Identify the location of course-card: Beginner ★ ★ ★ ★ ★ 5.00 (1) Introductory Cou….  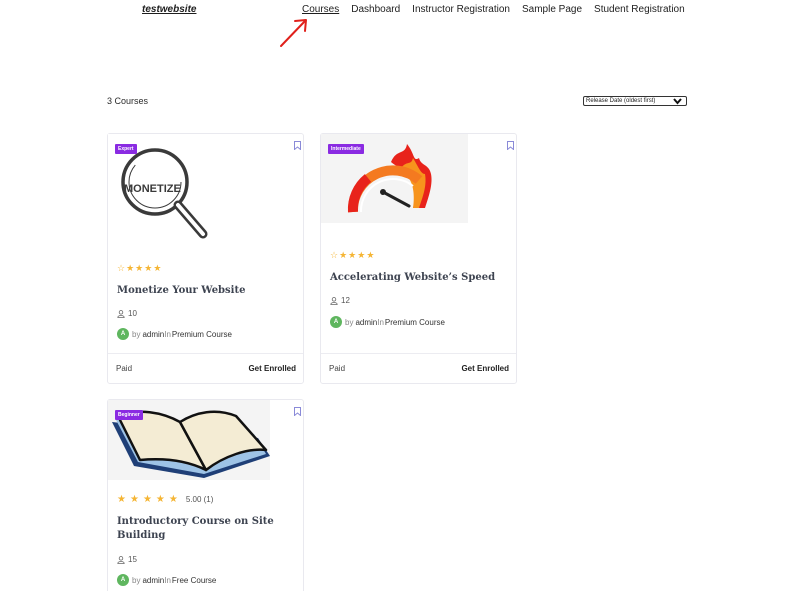
(205, 495).